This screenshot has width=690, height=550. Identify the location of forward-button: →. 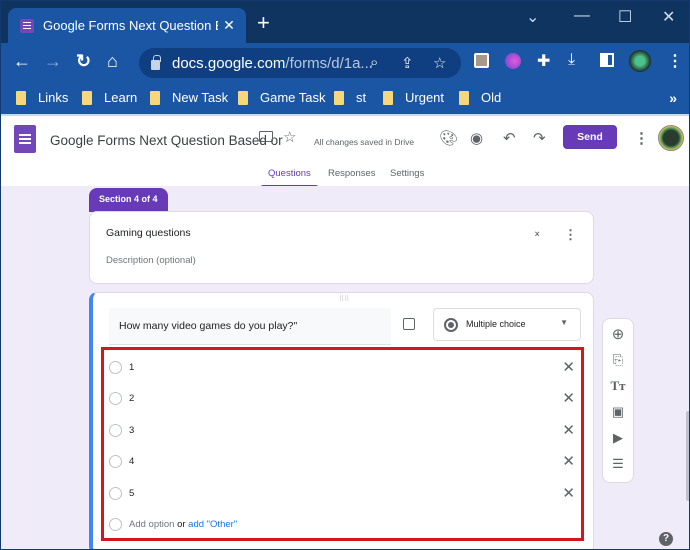
(53, 61).